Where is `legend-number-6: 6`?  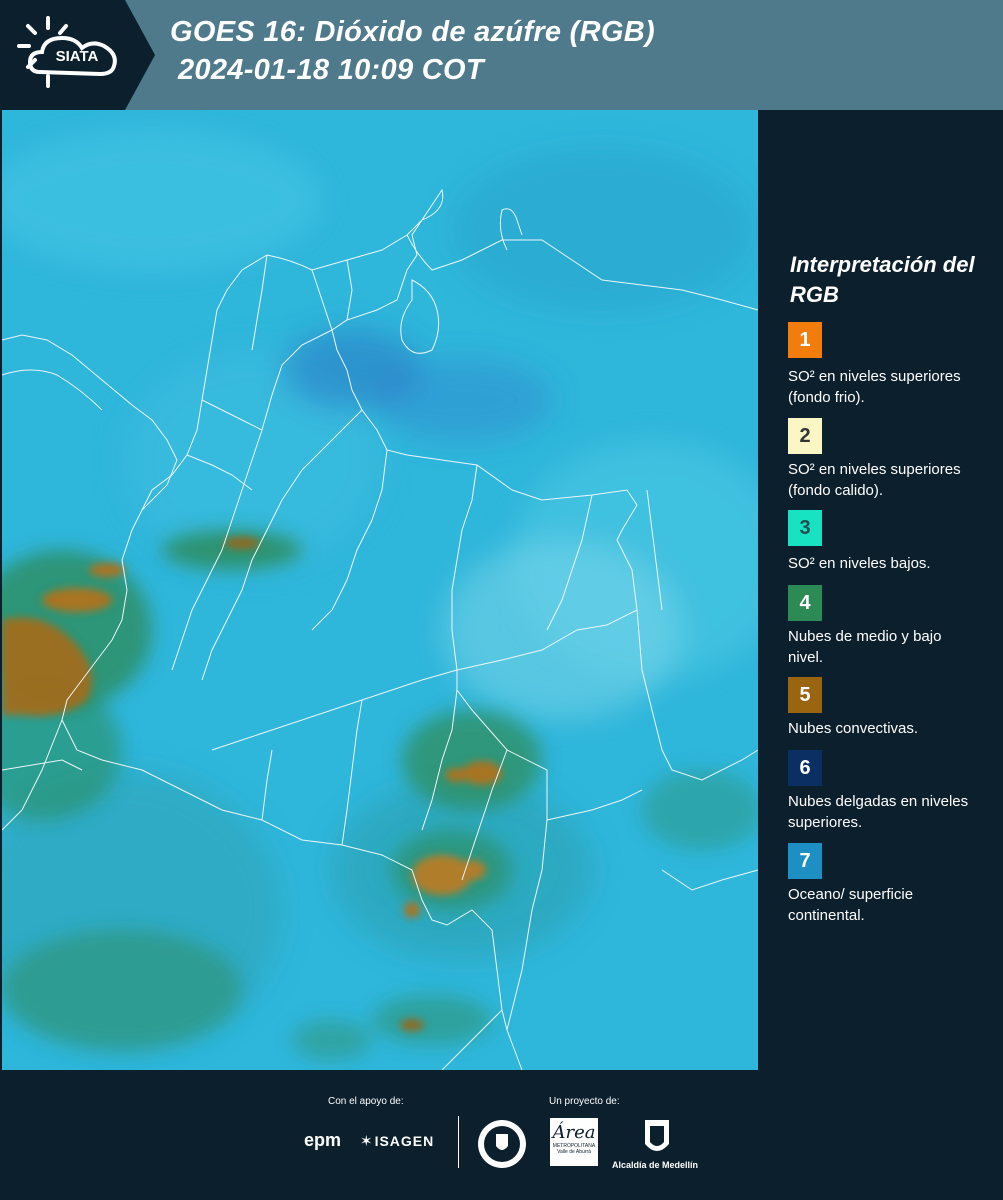 legend-number-6: 6 is located at coordinates (805, 767).